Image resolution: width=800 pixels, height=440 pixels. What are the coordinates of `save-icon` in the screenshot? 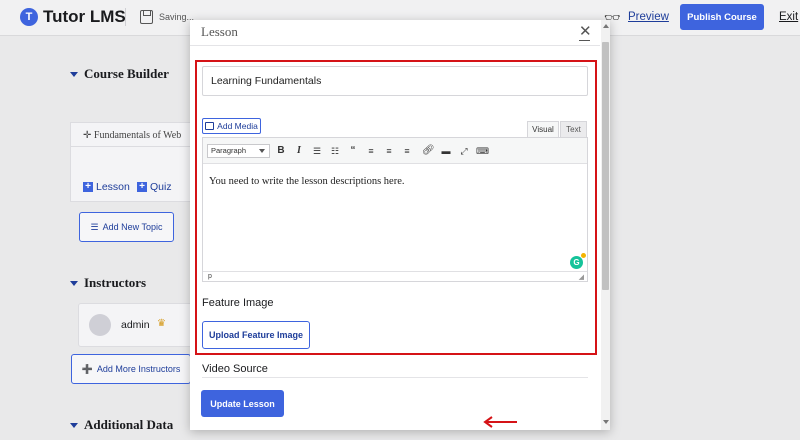 It's located at (146, 17).